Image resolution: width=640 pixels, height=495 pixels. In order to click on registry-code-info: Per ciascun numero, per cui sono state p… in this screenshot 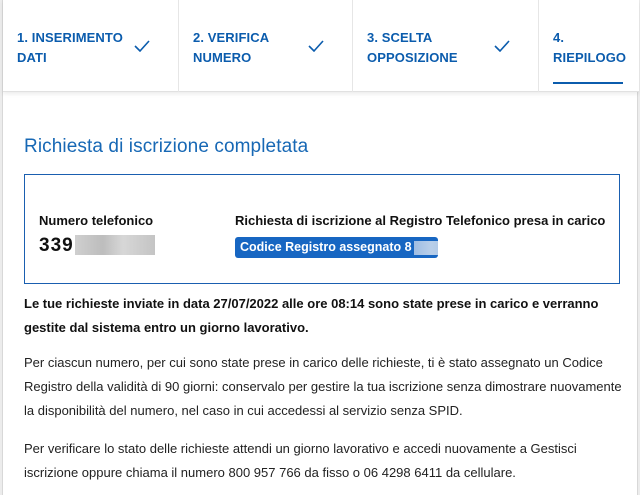, I will do `click(323, 386)`.